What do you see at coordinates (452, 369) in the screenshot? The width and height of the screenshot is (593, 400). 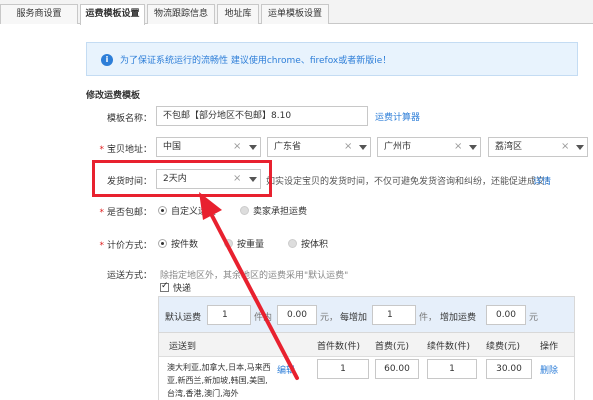 I see `add-qty-input: 1` at bounding box center [452, 369].